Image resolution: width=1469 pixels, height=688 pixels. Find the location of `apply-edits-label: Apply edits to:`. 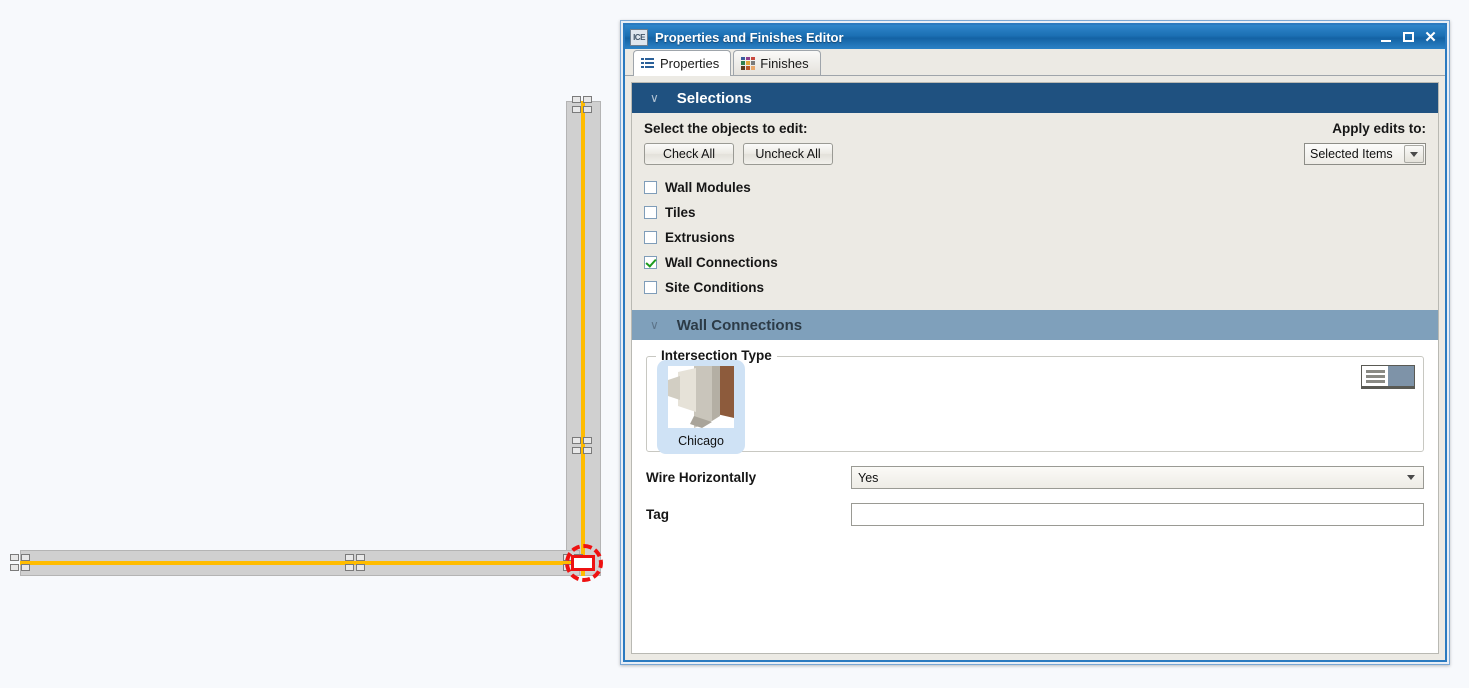

apply-edits-label: Apply edits to: is located at coordinates (1379, 128).